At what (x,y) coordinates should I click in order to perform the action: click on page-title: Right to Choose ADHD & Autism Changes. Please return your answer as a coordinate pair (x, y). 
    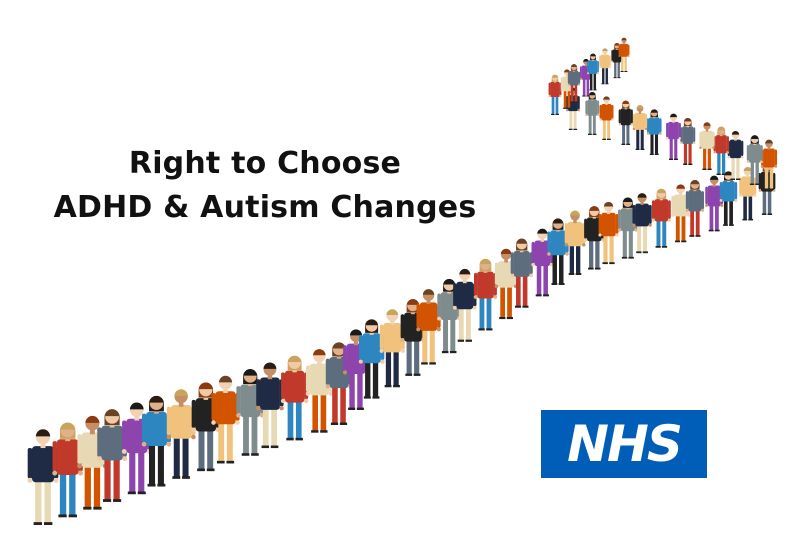
    Looking at the image, I should click on (265, 186).